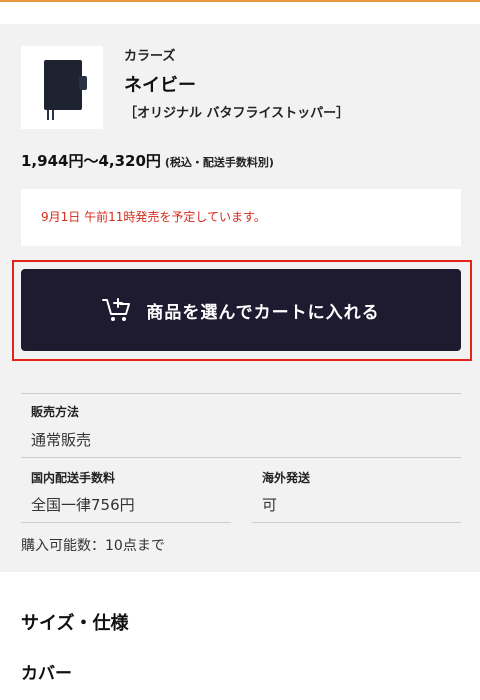 This screenshot has height=700, width=480. I want to click on price-value: 1,944円〜4,320円, so click(91, 161).